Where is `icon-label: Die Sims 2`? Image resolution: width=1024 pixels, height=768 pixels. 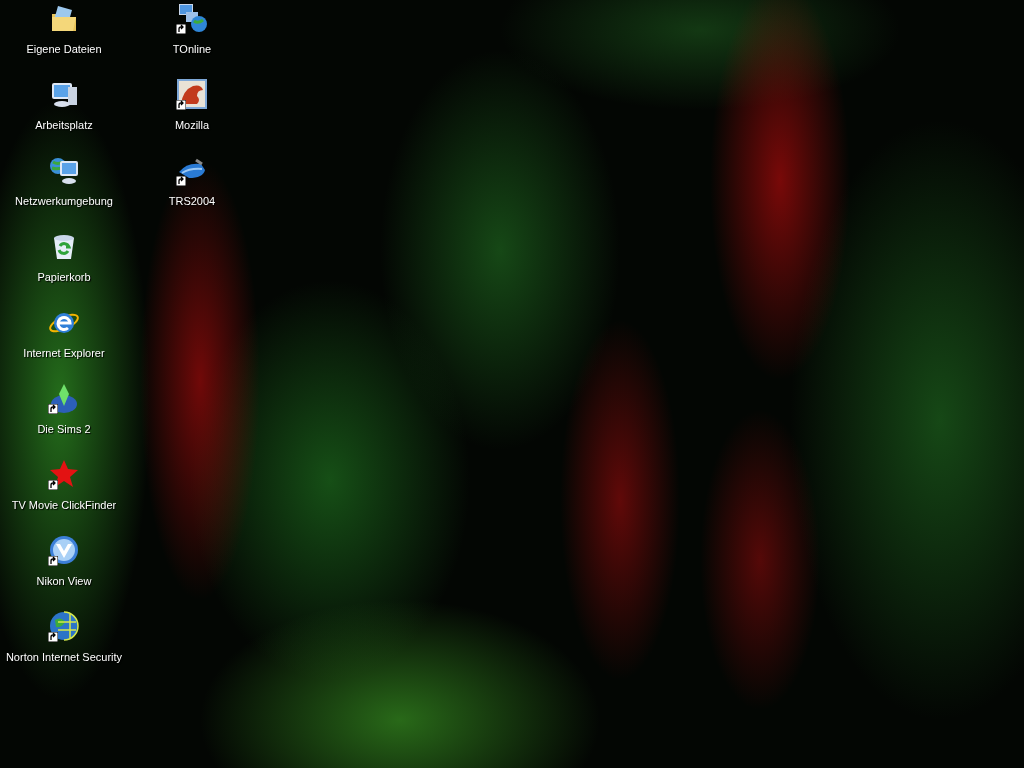
icon-label: Die Sims 2 is located at coordinates (64, 429).